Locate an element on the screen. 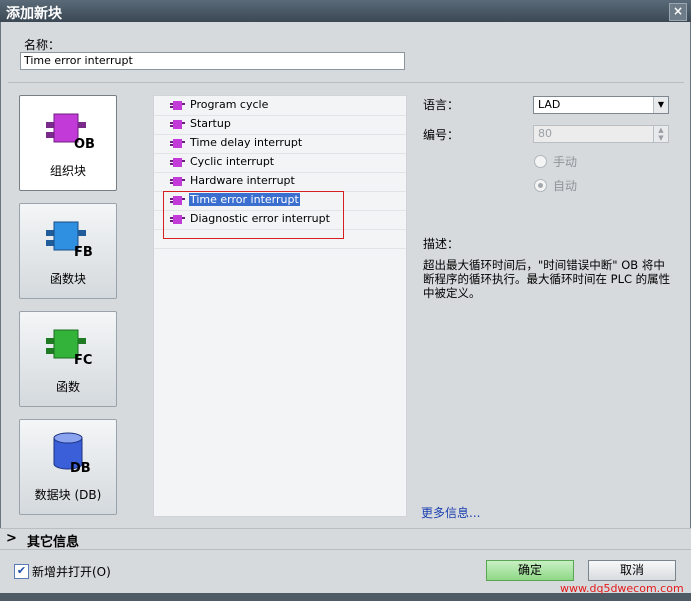  list-item: Time delay interrupt is located at coordinates (280, 144).